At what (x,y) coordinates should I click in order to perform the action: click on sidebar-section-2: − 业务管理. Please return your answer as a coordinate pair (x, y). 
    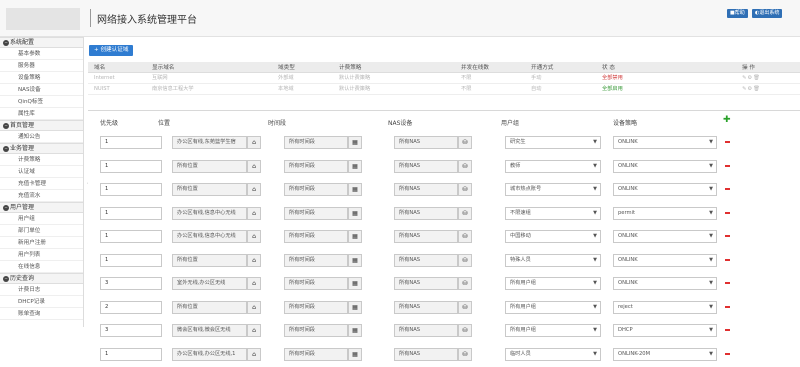
    Looking at the image, I should click on (41, 148).